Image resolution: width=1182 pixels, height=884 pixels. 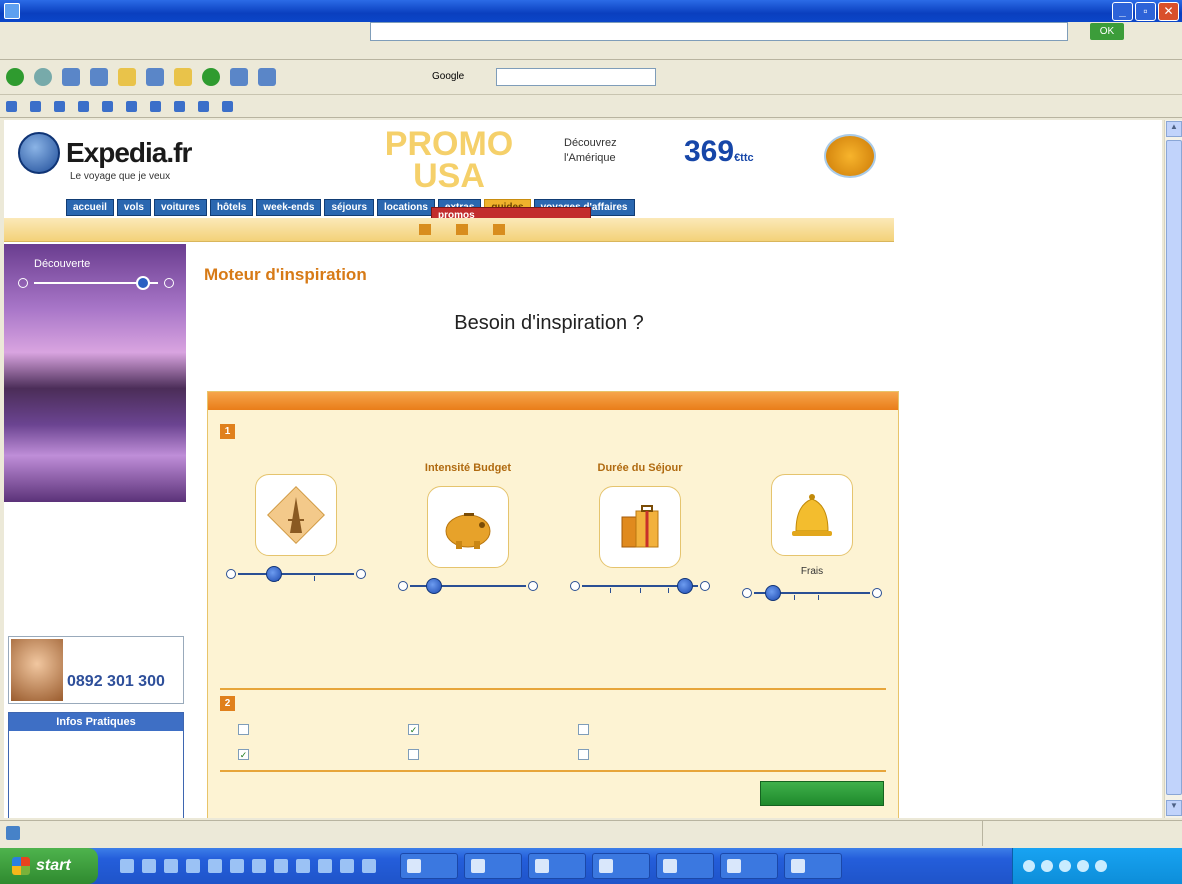 What do you see at coordinates (211, 77) in the screenshot?
I see `history-icon` at bounding box center [211, 77].